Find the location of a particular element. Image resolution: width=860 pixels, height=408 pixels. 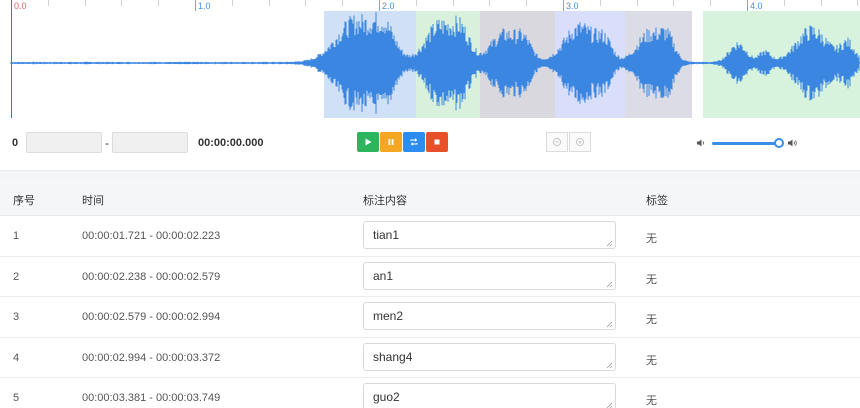

control-bar: 0 - 00:00:00.000 is located at coordinates (430, 142).